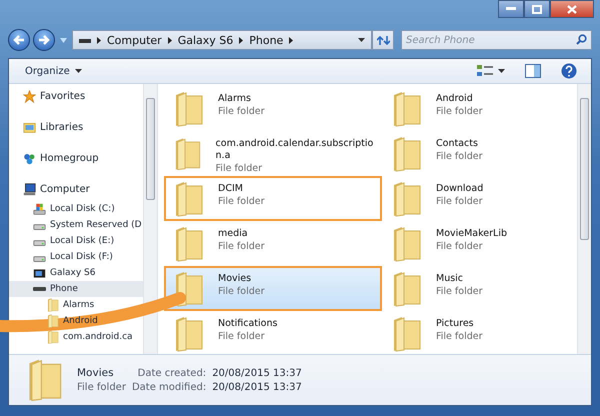  What do you see at coordinates (76, 158) in the screenshot?
I see `nav-item: Homegroup` at bounding box center [76, 158].